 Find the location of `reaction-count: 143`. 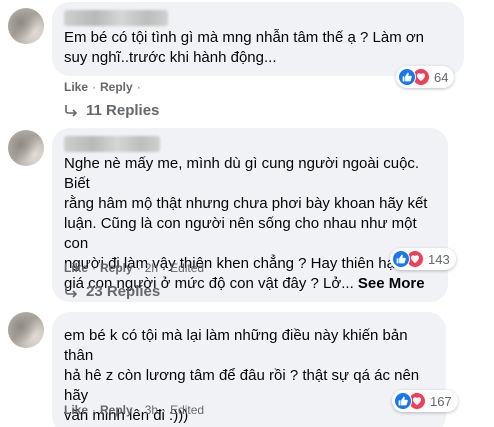

reaction-count: 143 is located at coordinates (439, 259).